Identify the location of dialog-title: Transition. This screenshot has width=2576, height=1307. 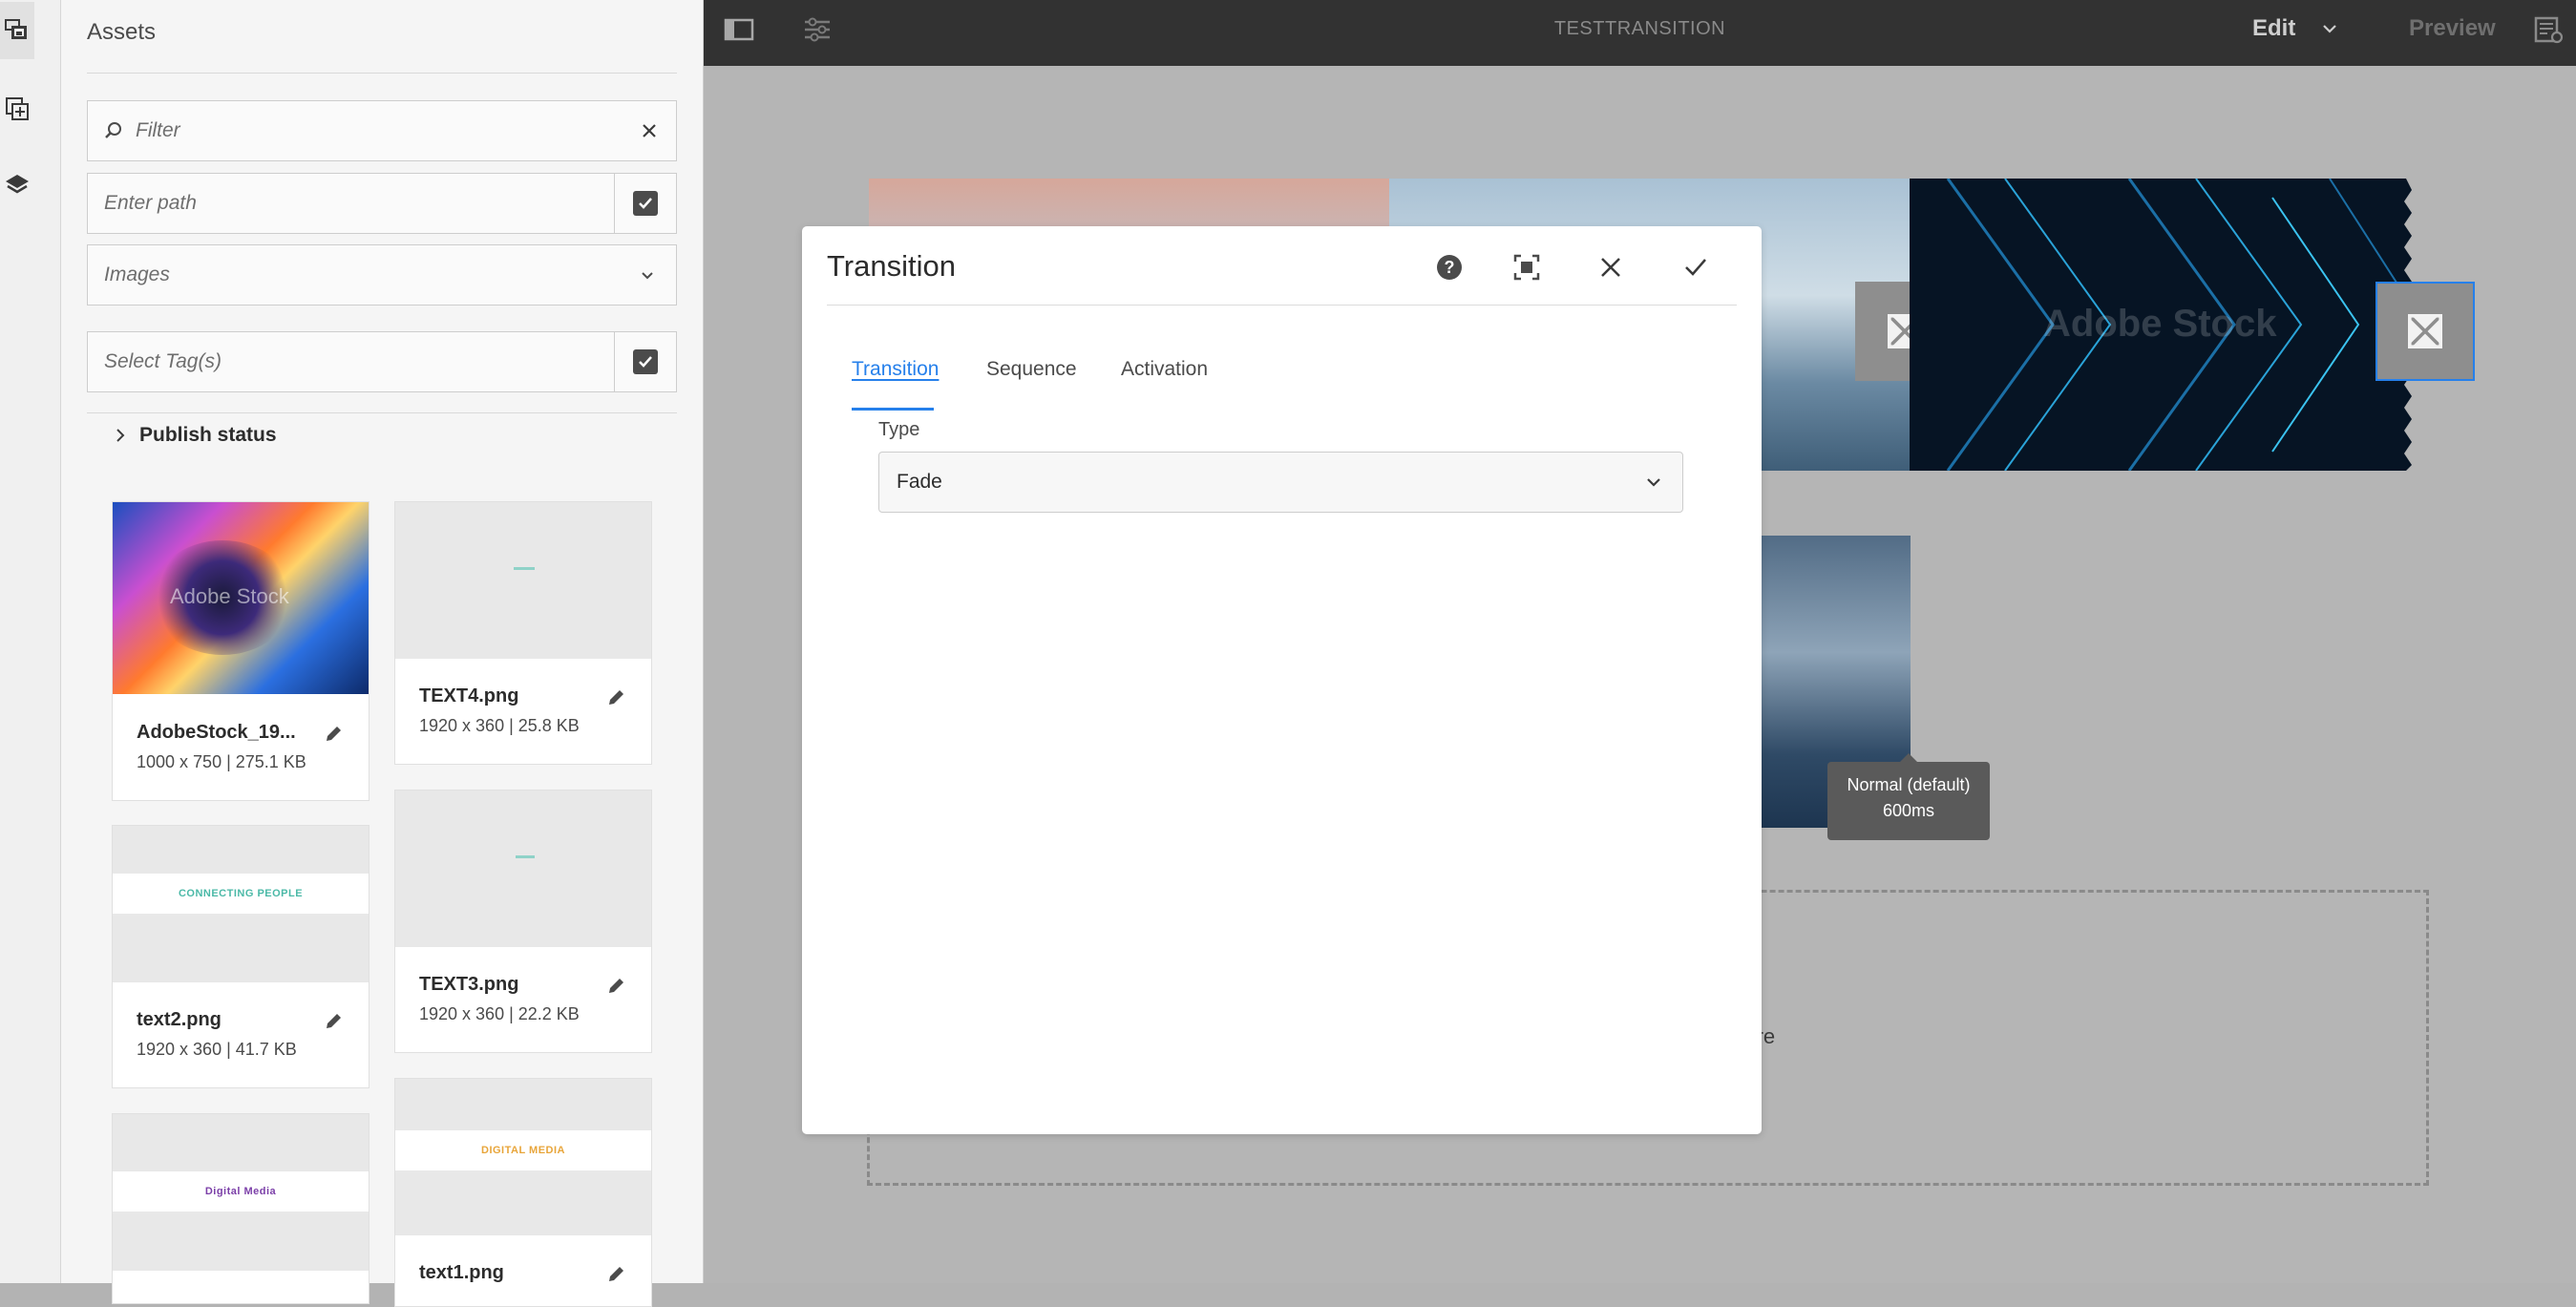
(891, 266).